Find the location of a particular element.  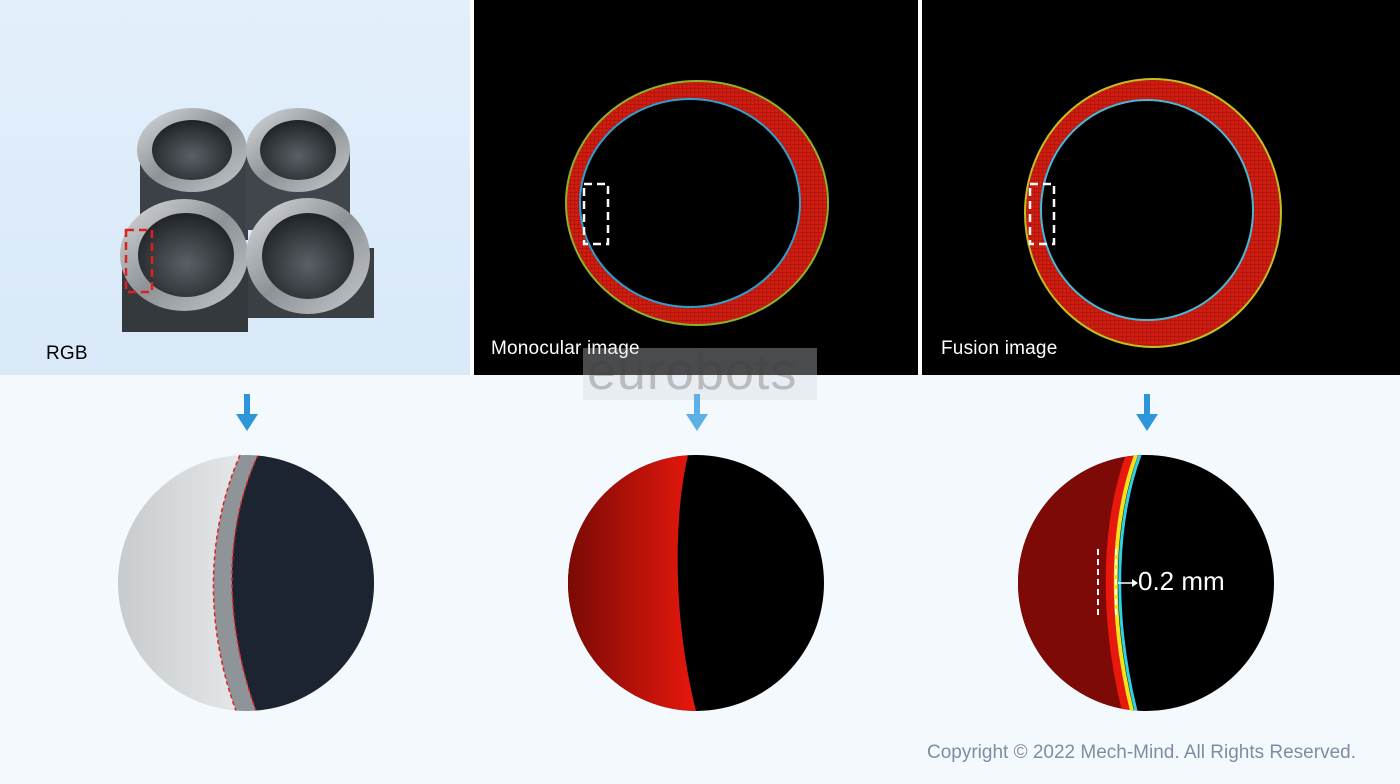

monocular-zoom-circle is located at coordinates (696, 583).